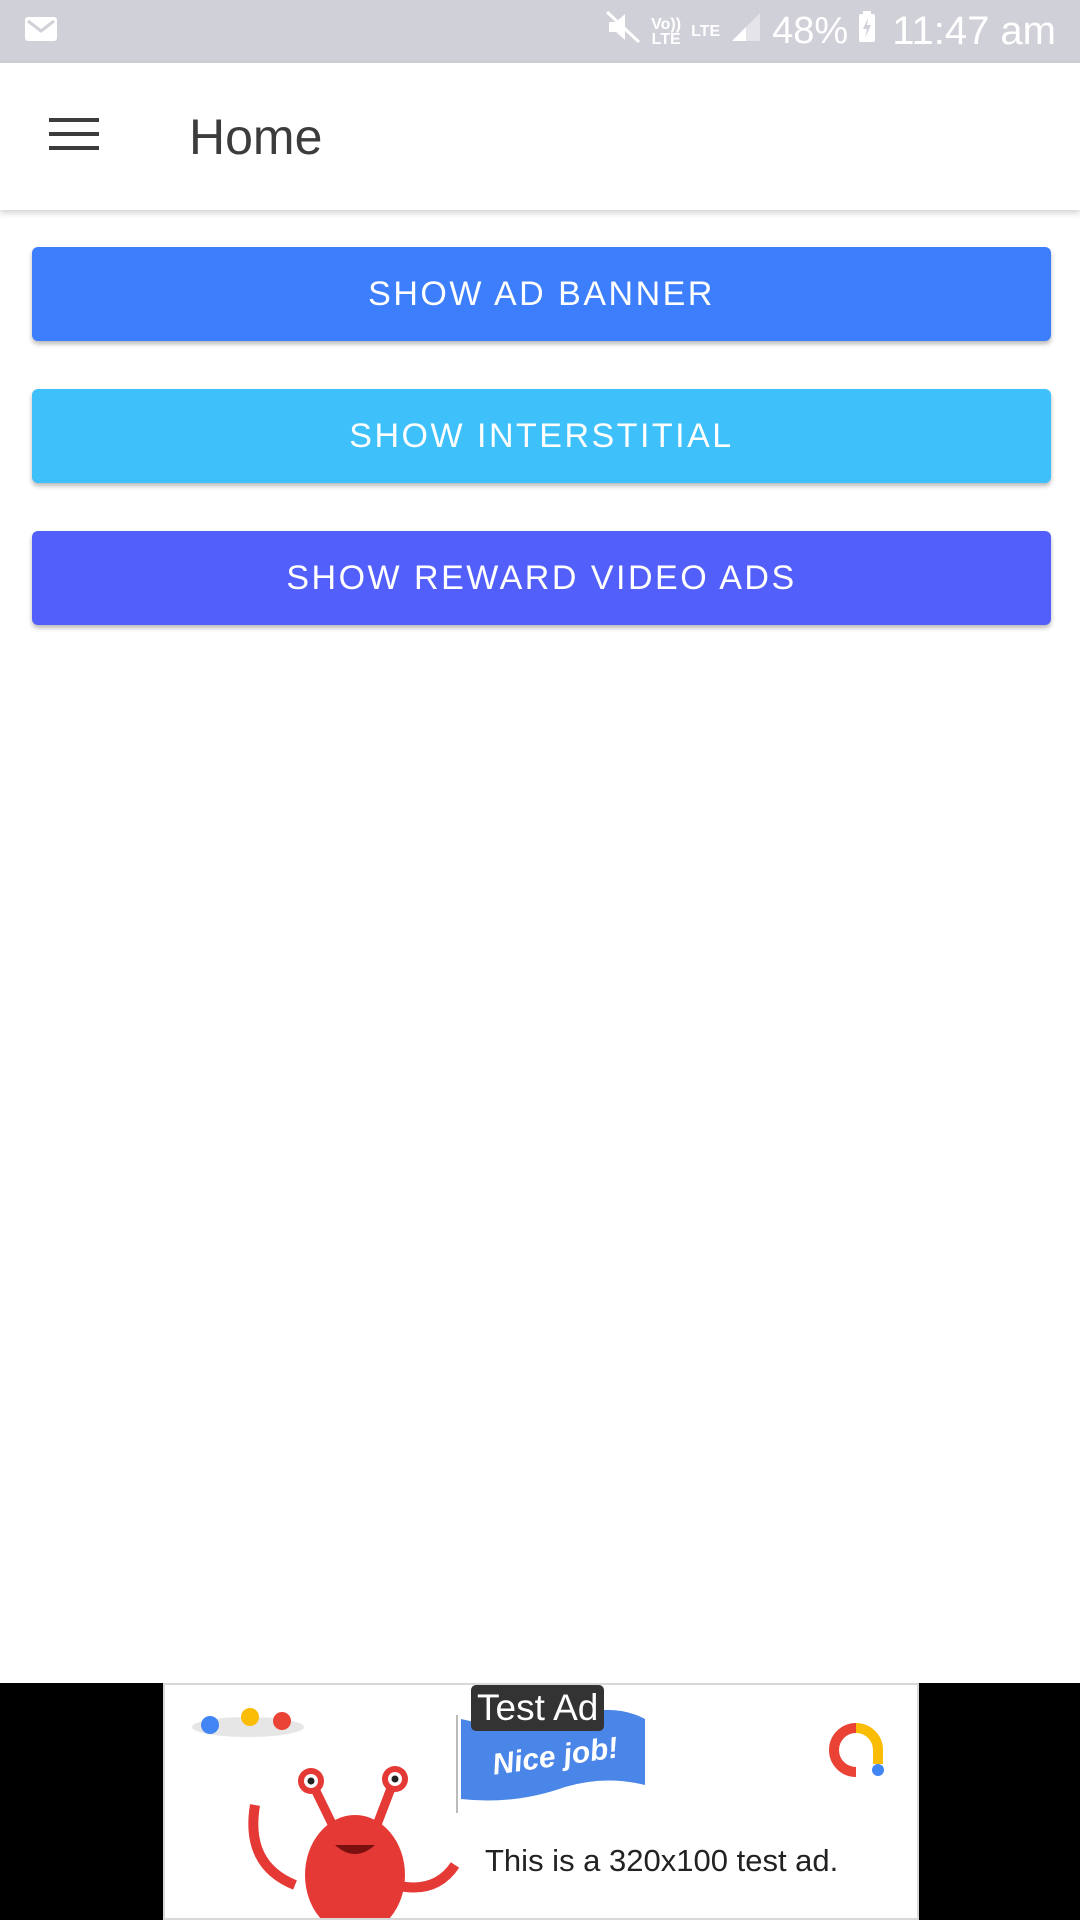 Image resolution: width=1080 pixels, height=1920 pixels. What do you see at coordinates (706, 31) in the screenshot?
I see `lte-label: LTE` at bounding box center [706, 31].